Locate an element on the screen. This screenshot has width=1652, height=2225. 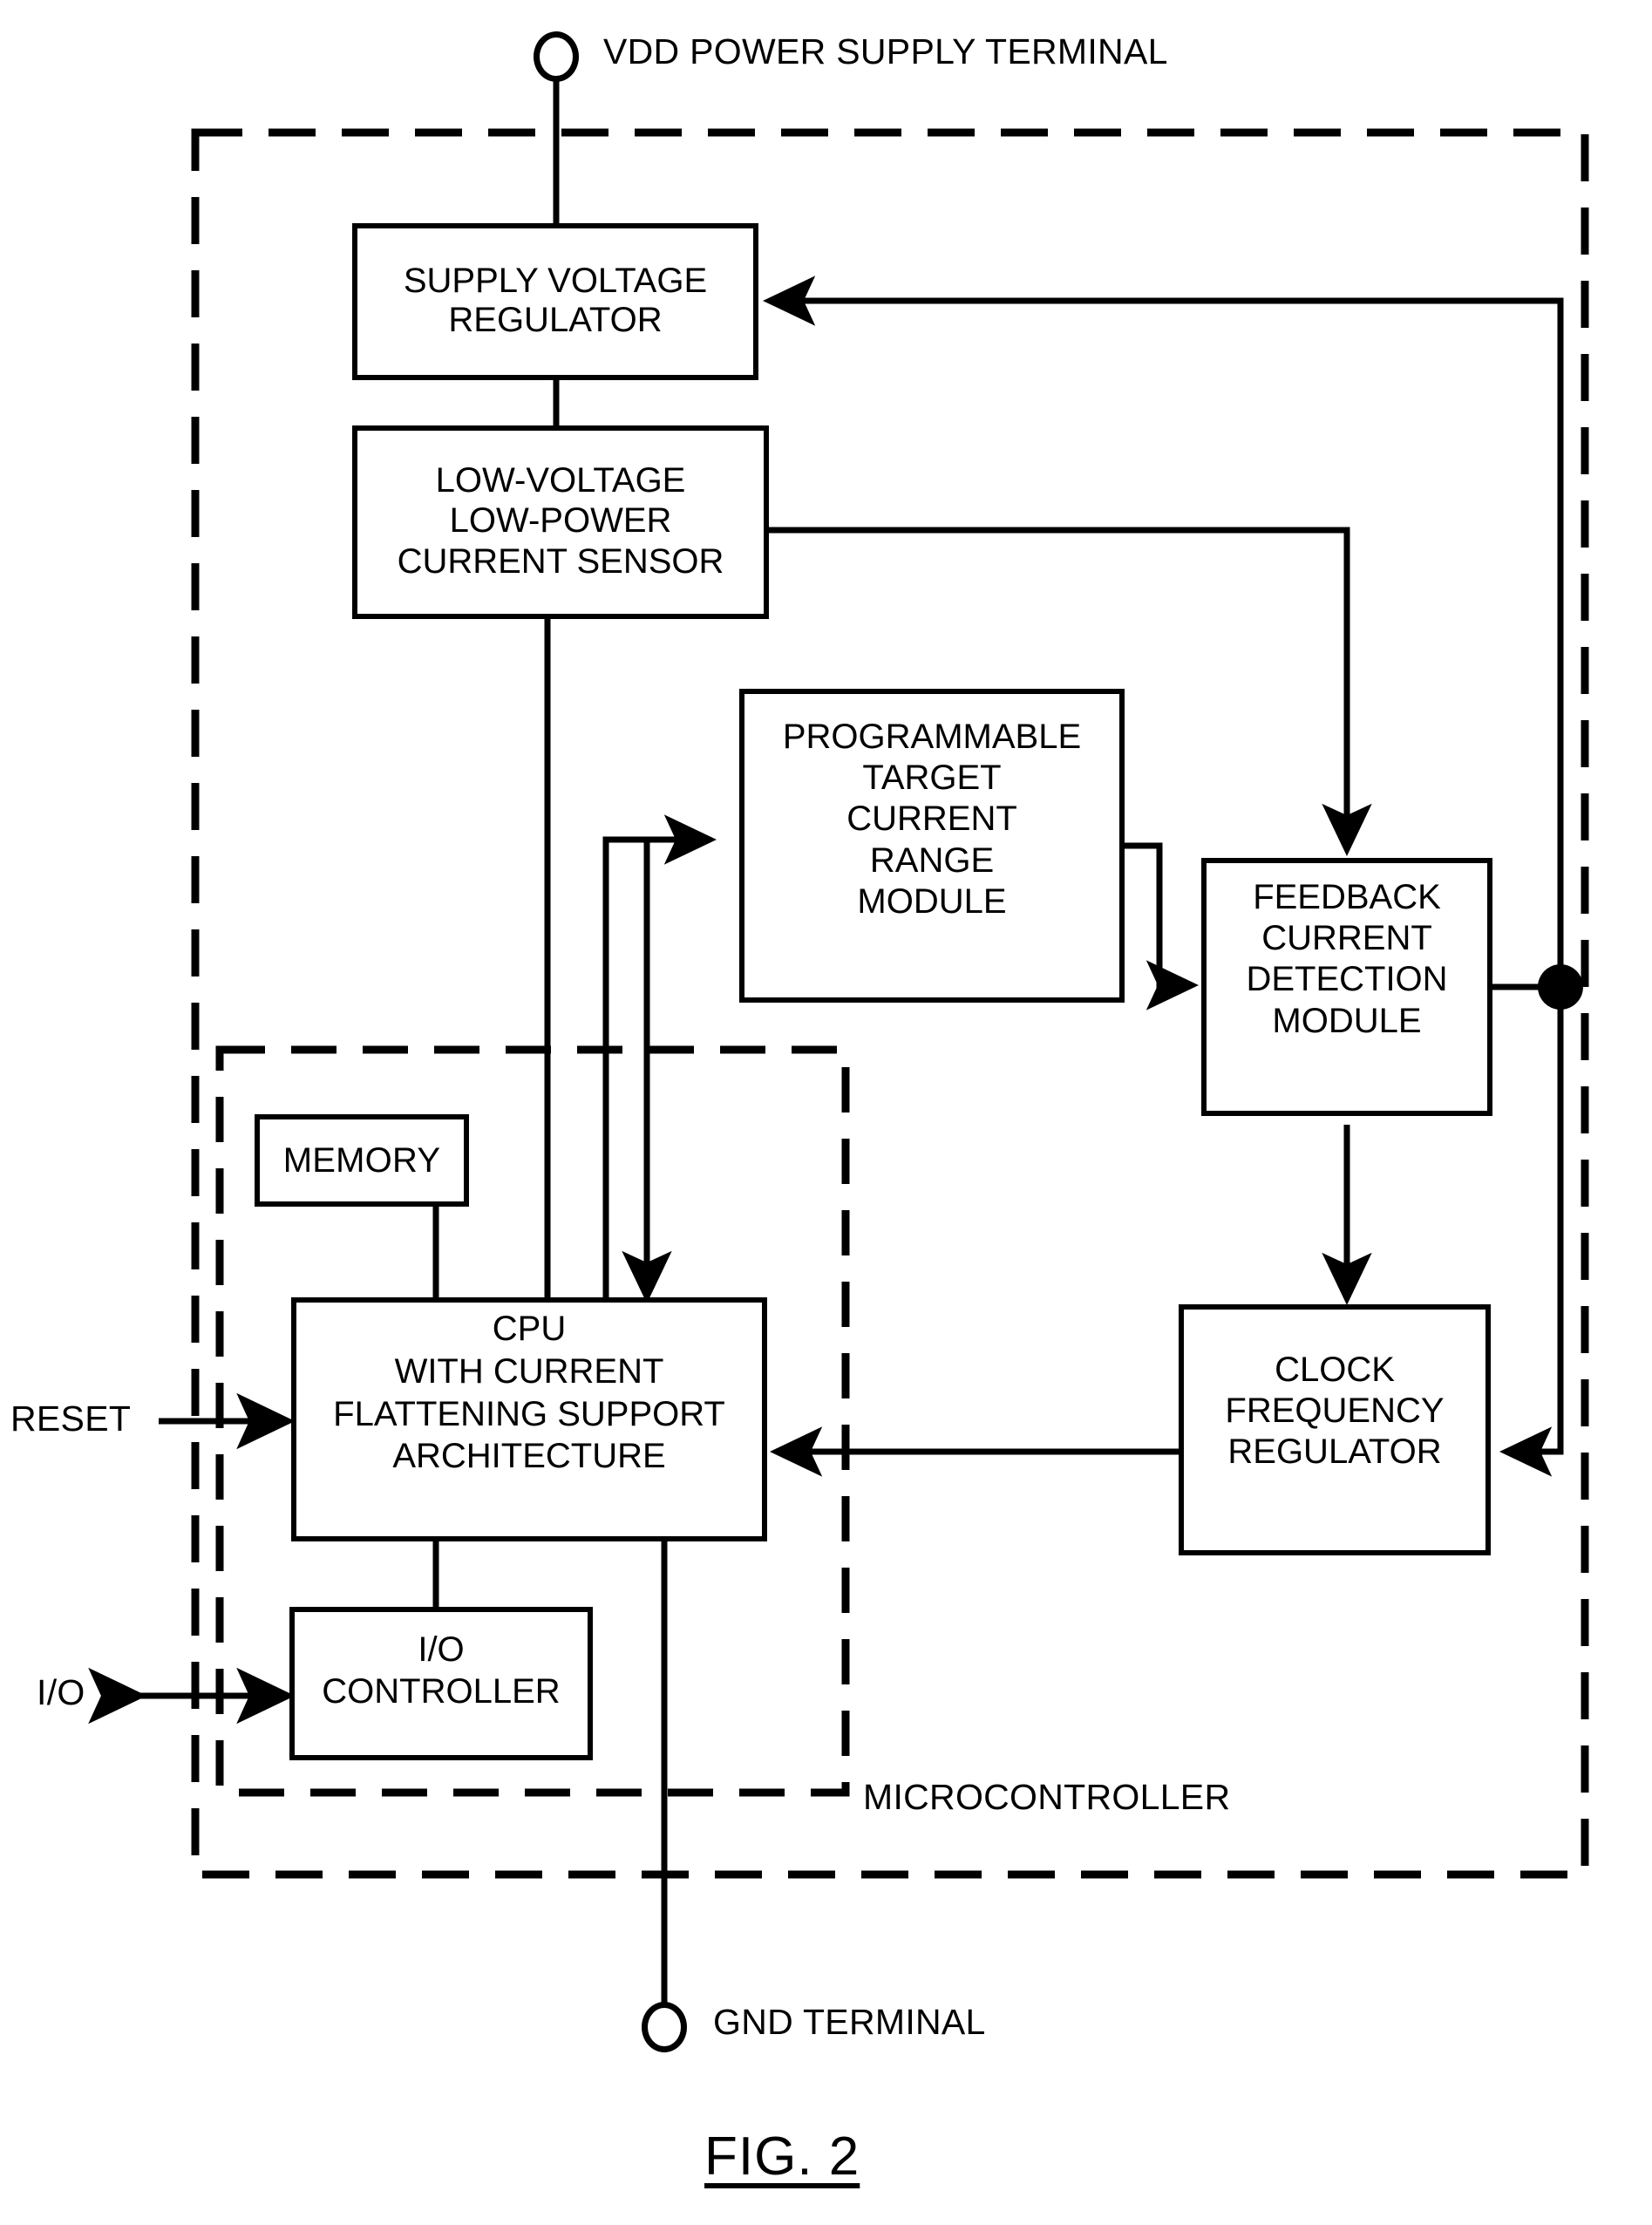
ptcrm-line-4: RANGE is located at coordinates (932, 860).